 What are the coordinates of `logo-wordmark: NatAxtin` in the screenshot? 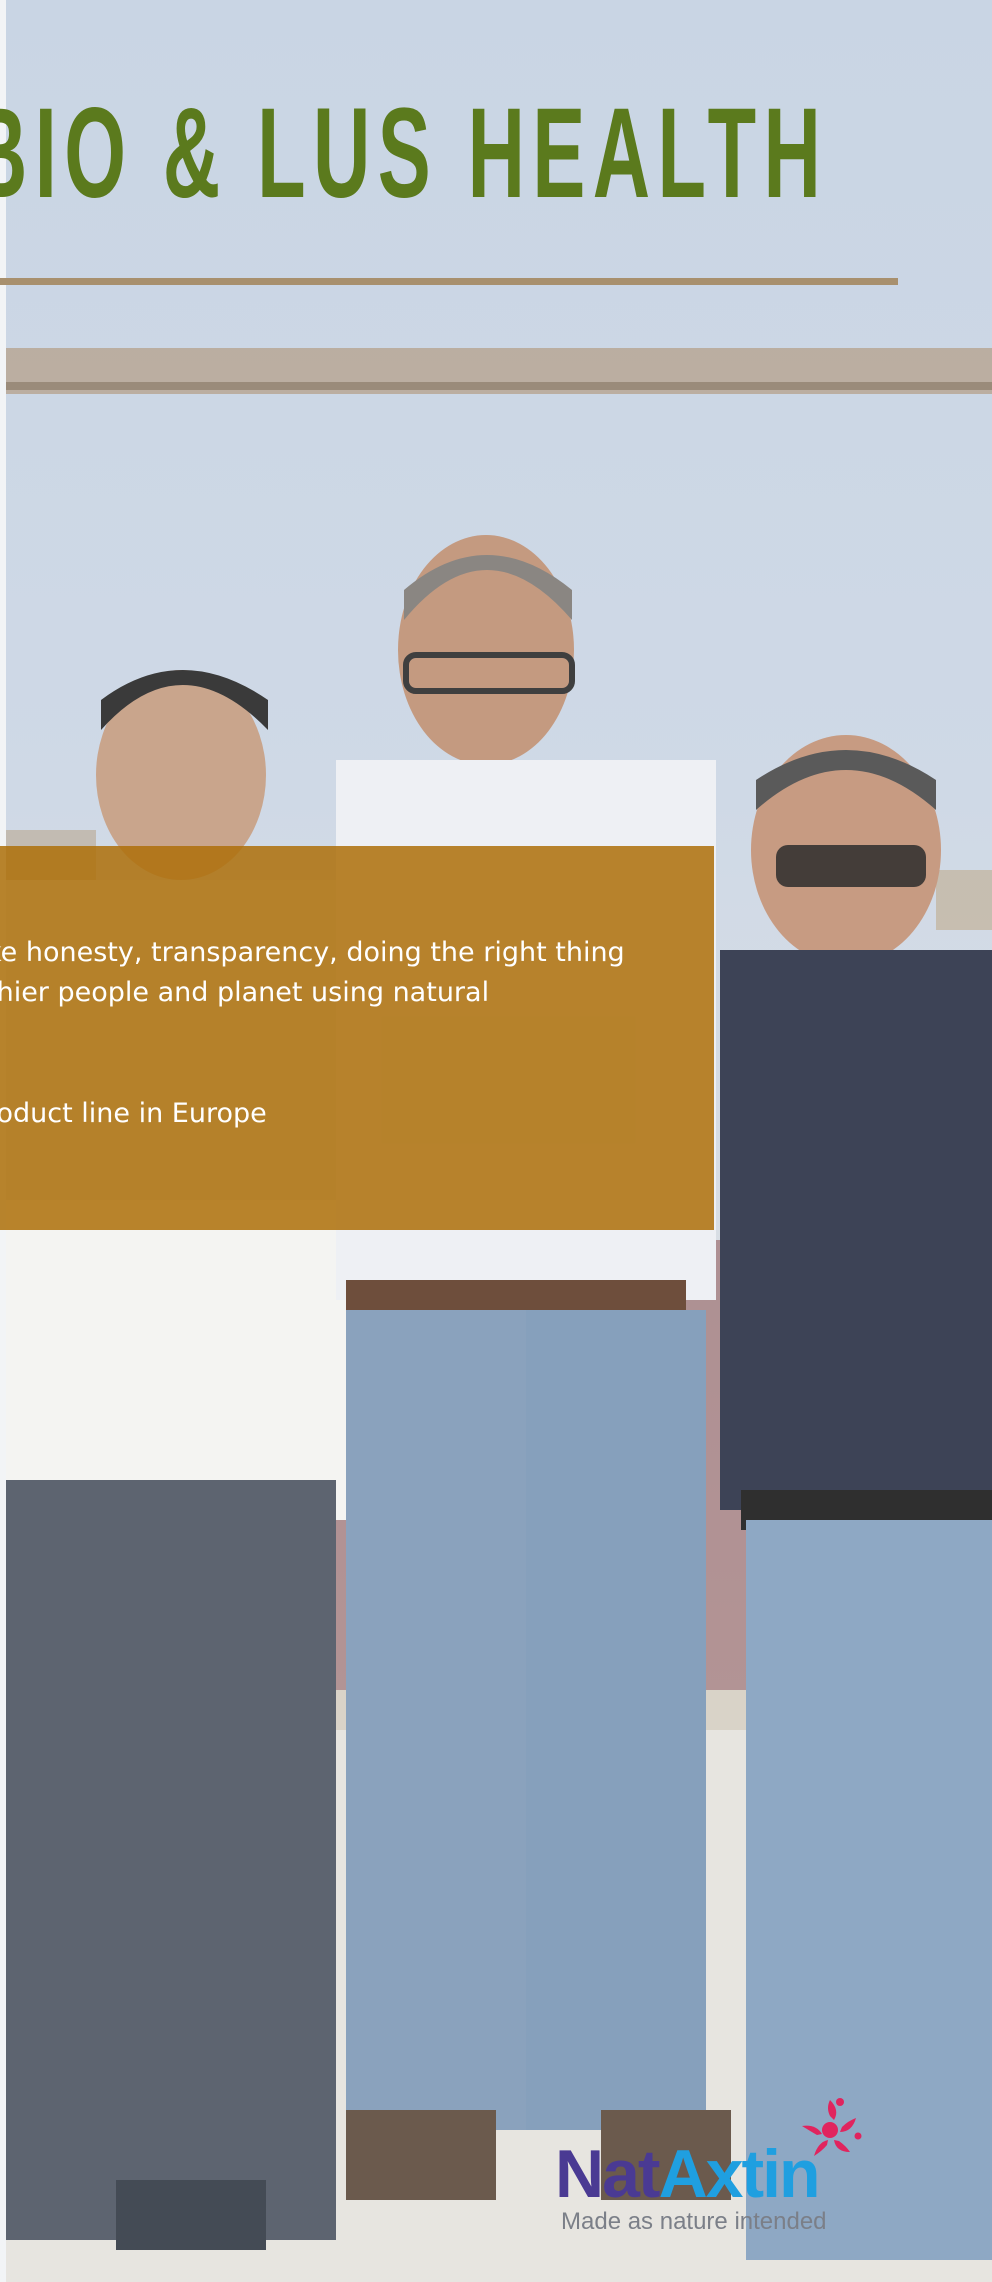 It's located at (688, 2174).